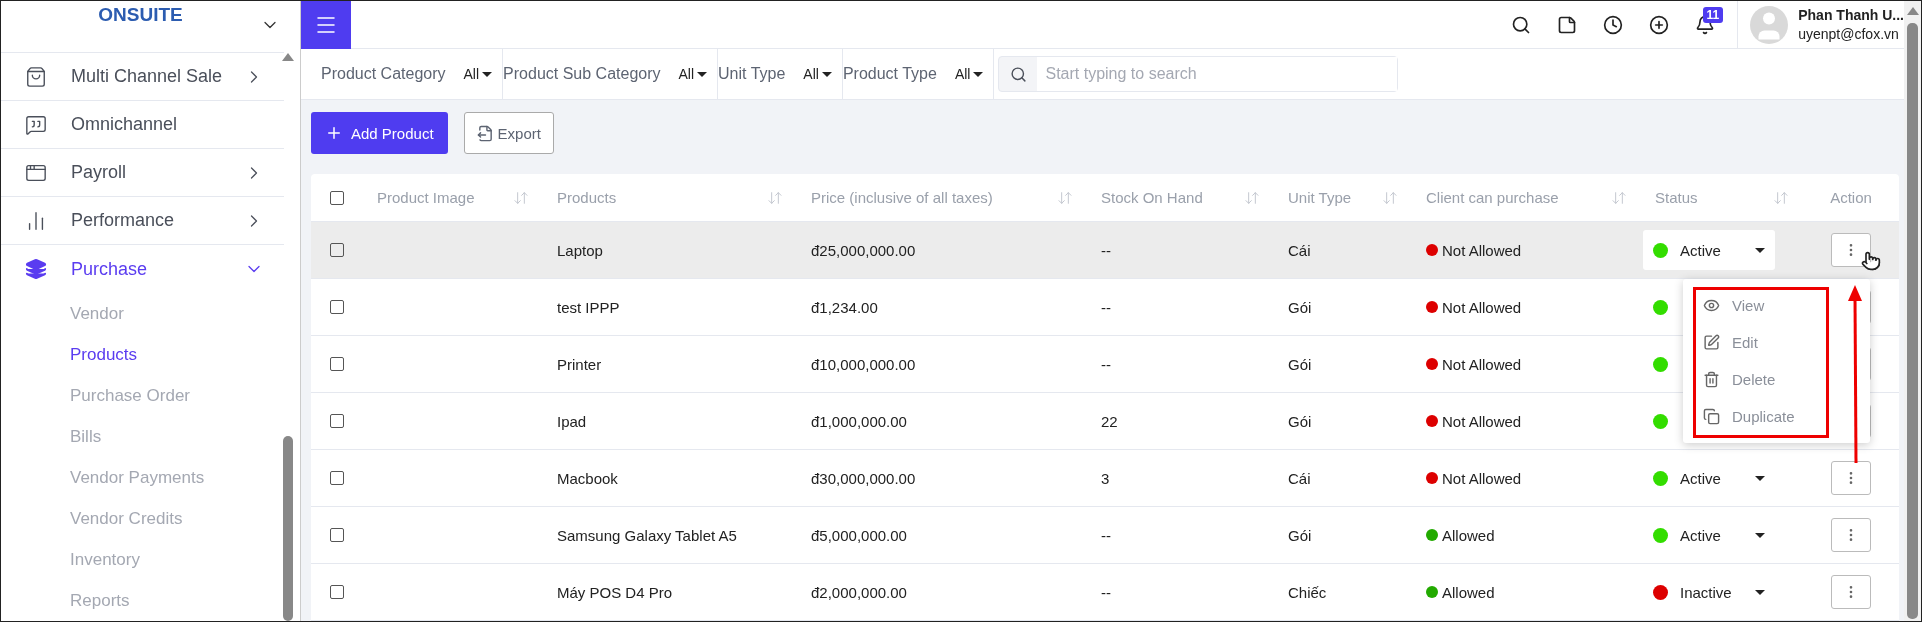  What do you see at coordinates (863, 478) in the screenshot?
I see `table-cell-text: đ30,000,000.00` at bounding box center [863, 478].